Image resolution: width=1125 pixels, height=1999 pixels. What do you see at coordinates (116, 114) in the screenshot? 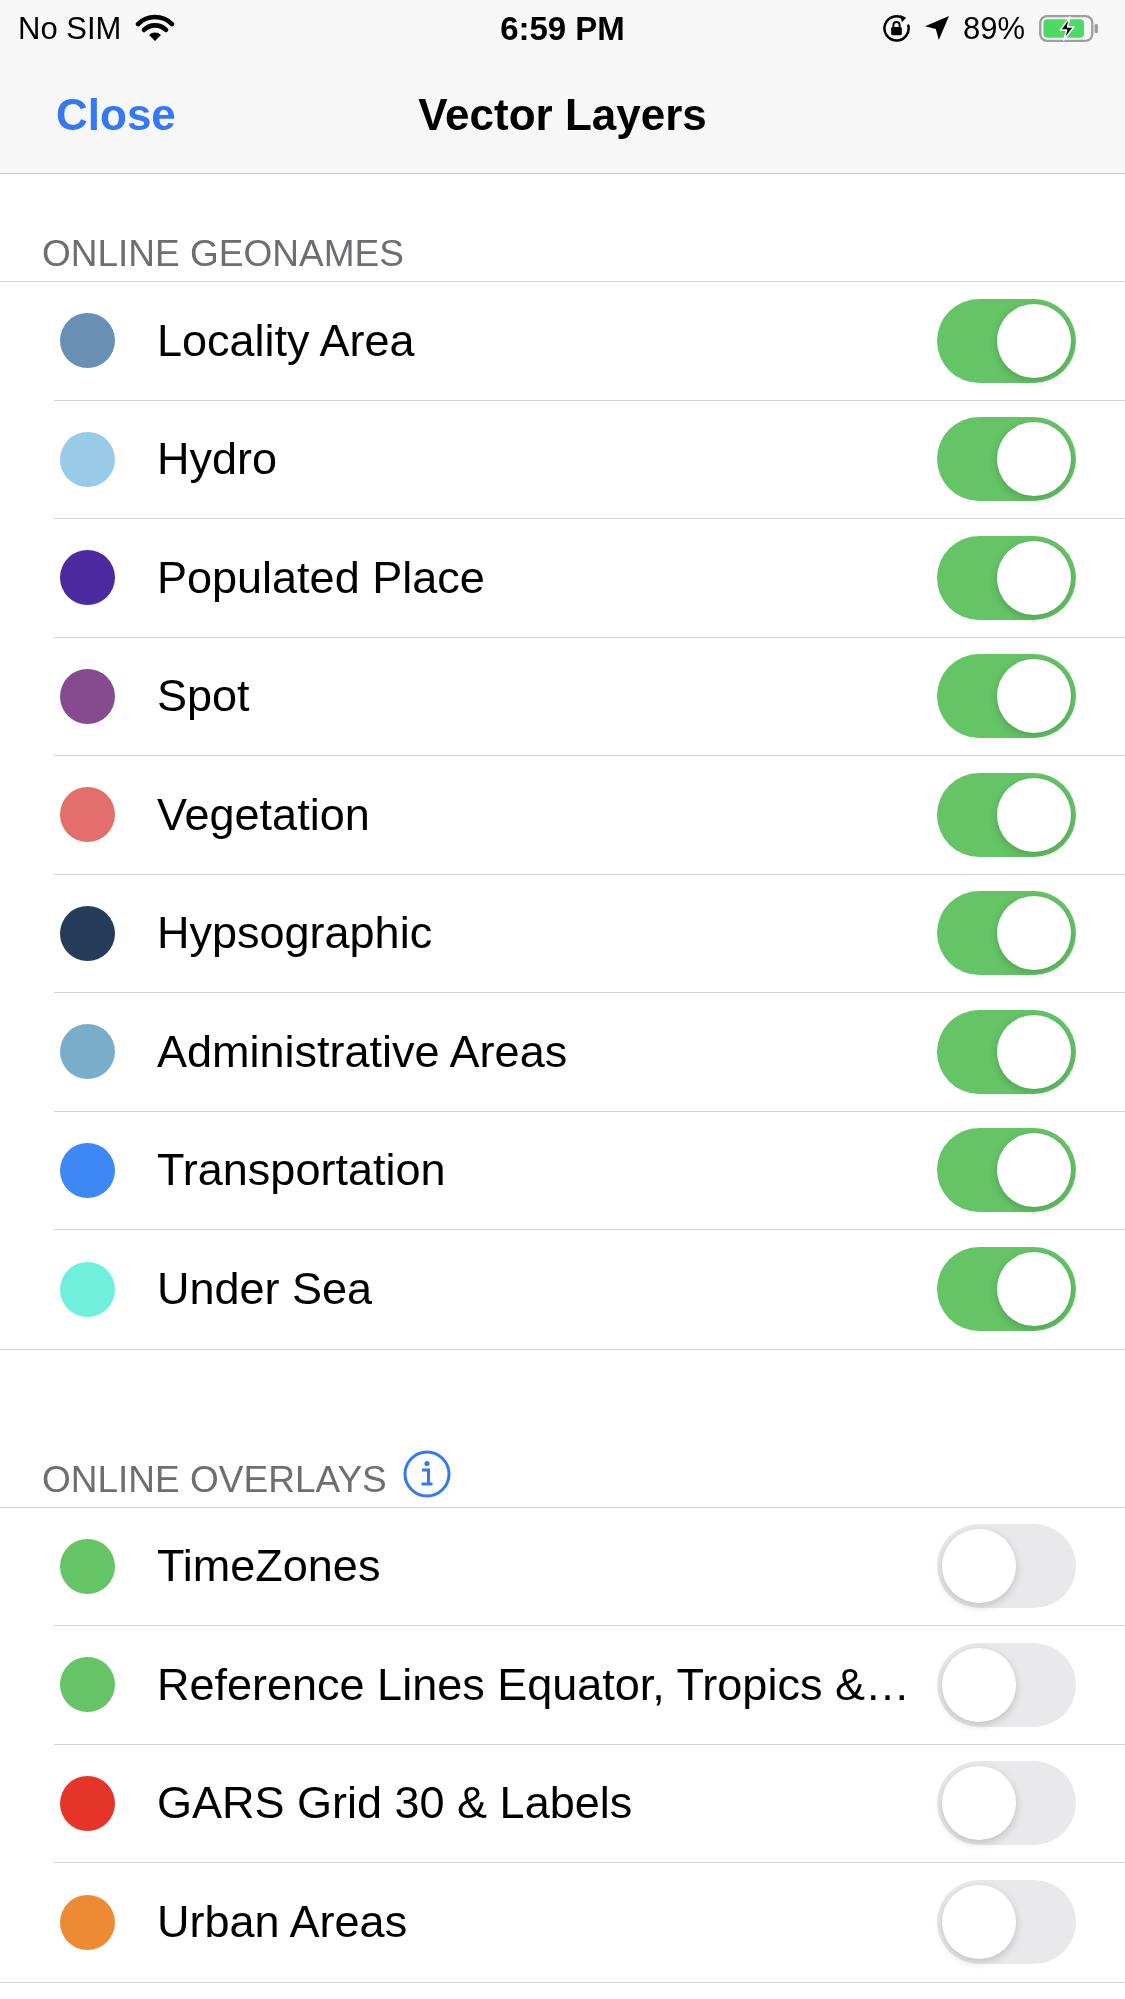
I see `close-button: Close` at bounding box center [116, 114].